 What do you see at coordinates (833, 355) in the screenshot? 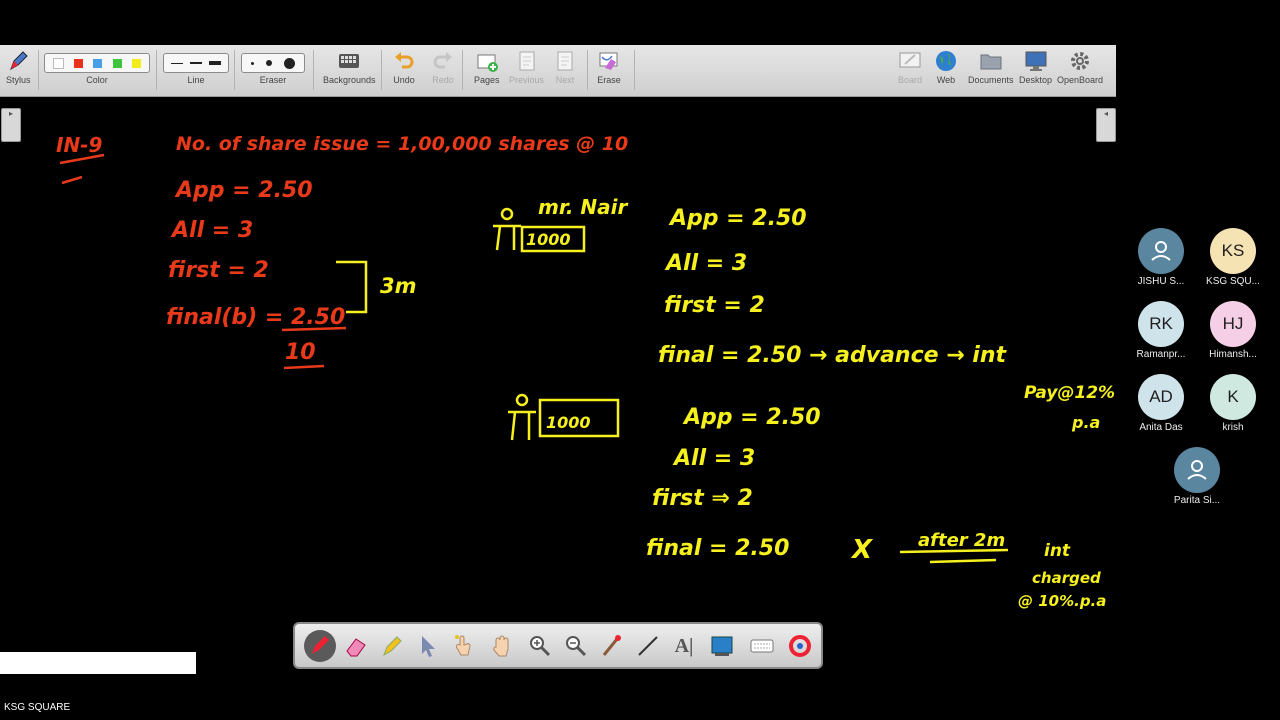
I see `h1-final-line: final = 2.50 → advance → int` at bounding box center [833, 355].